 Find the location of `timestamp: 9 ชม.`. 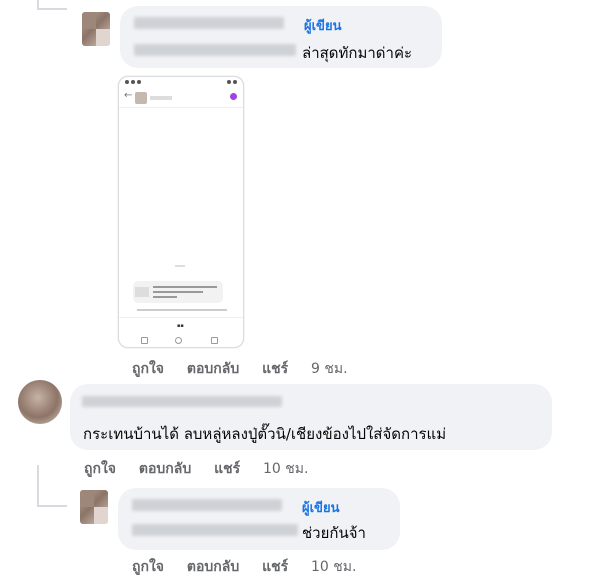

timestamp: 9 ชม. is located at coordinates (329, 369).